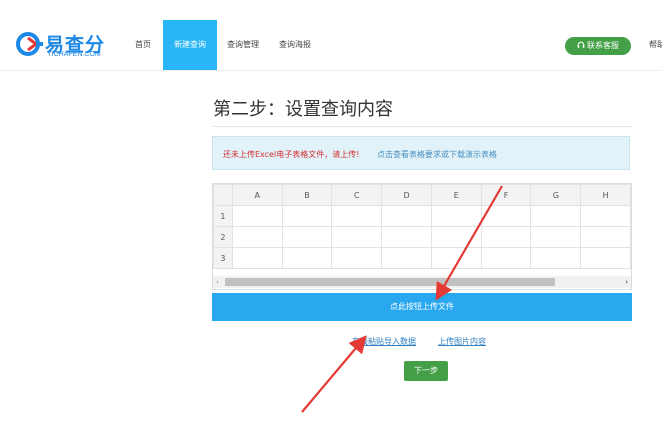  I want to click on column-header: E, so click(456, 195).